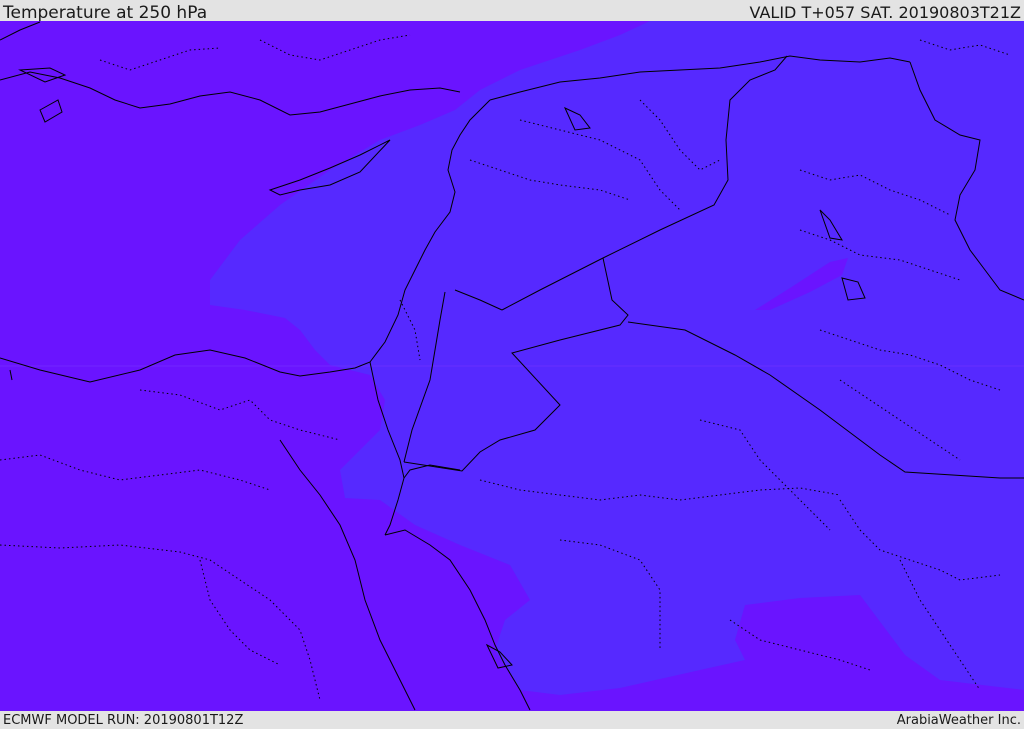  Describe the element at coordinates (123, 720) in the screenshot. I see `model-run-label: ECMWF MODEL RUN: 20190801T12Z` at that location.